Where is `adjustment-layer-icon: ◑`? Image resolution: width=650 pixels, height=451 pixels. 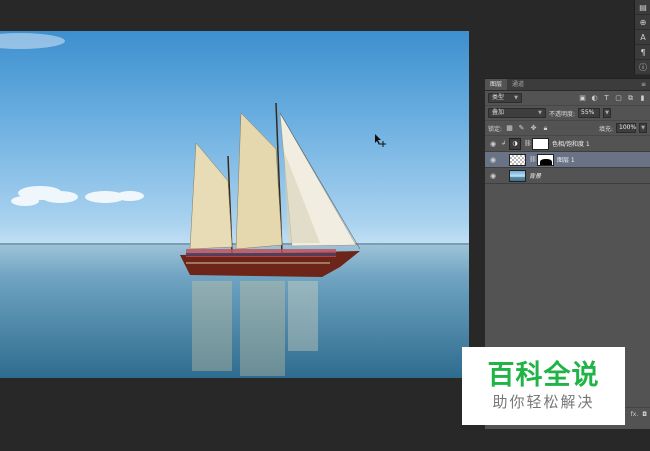
adjustment-layer-icon: ◑ is located at coordinates (515, 143).